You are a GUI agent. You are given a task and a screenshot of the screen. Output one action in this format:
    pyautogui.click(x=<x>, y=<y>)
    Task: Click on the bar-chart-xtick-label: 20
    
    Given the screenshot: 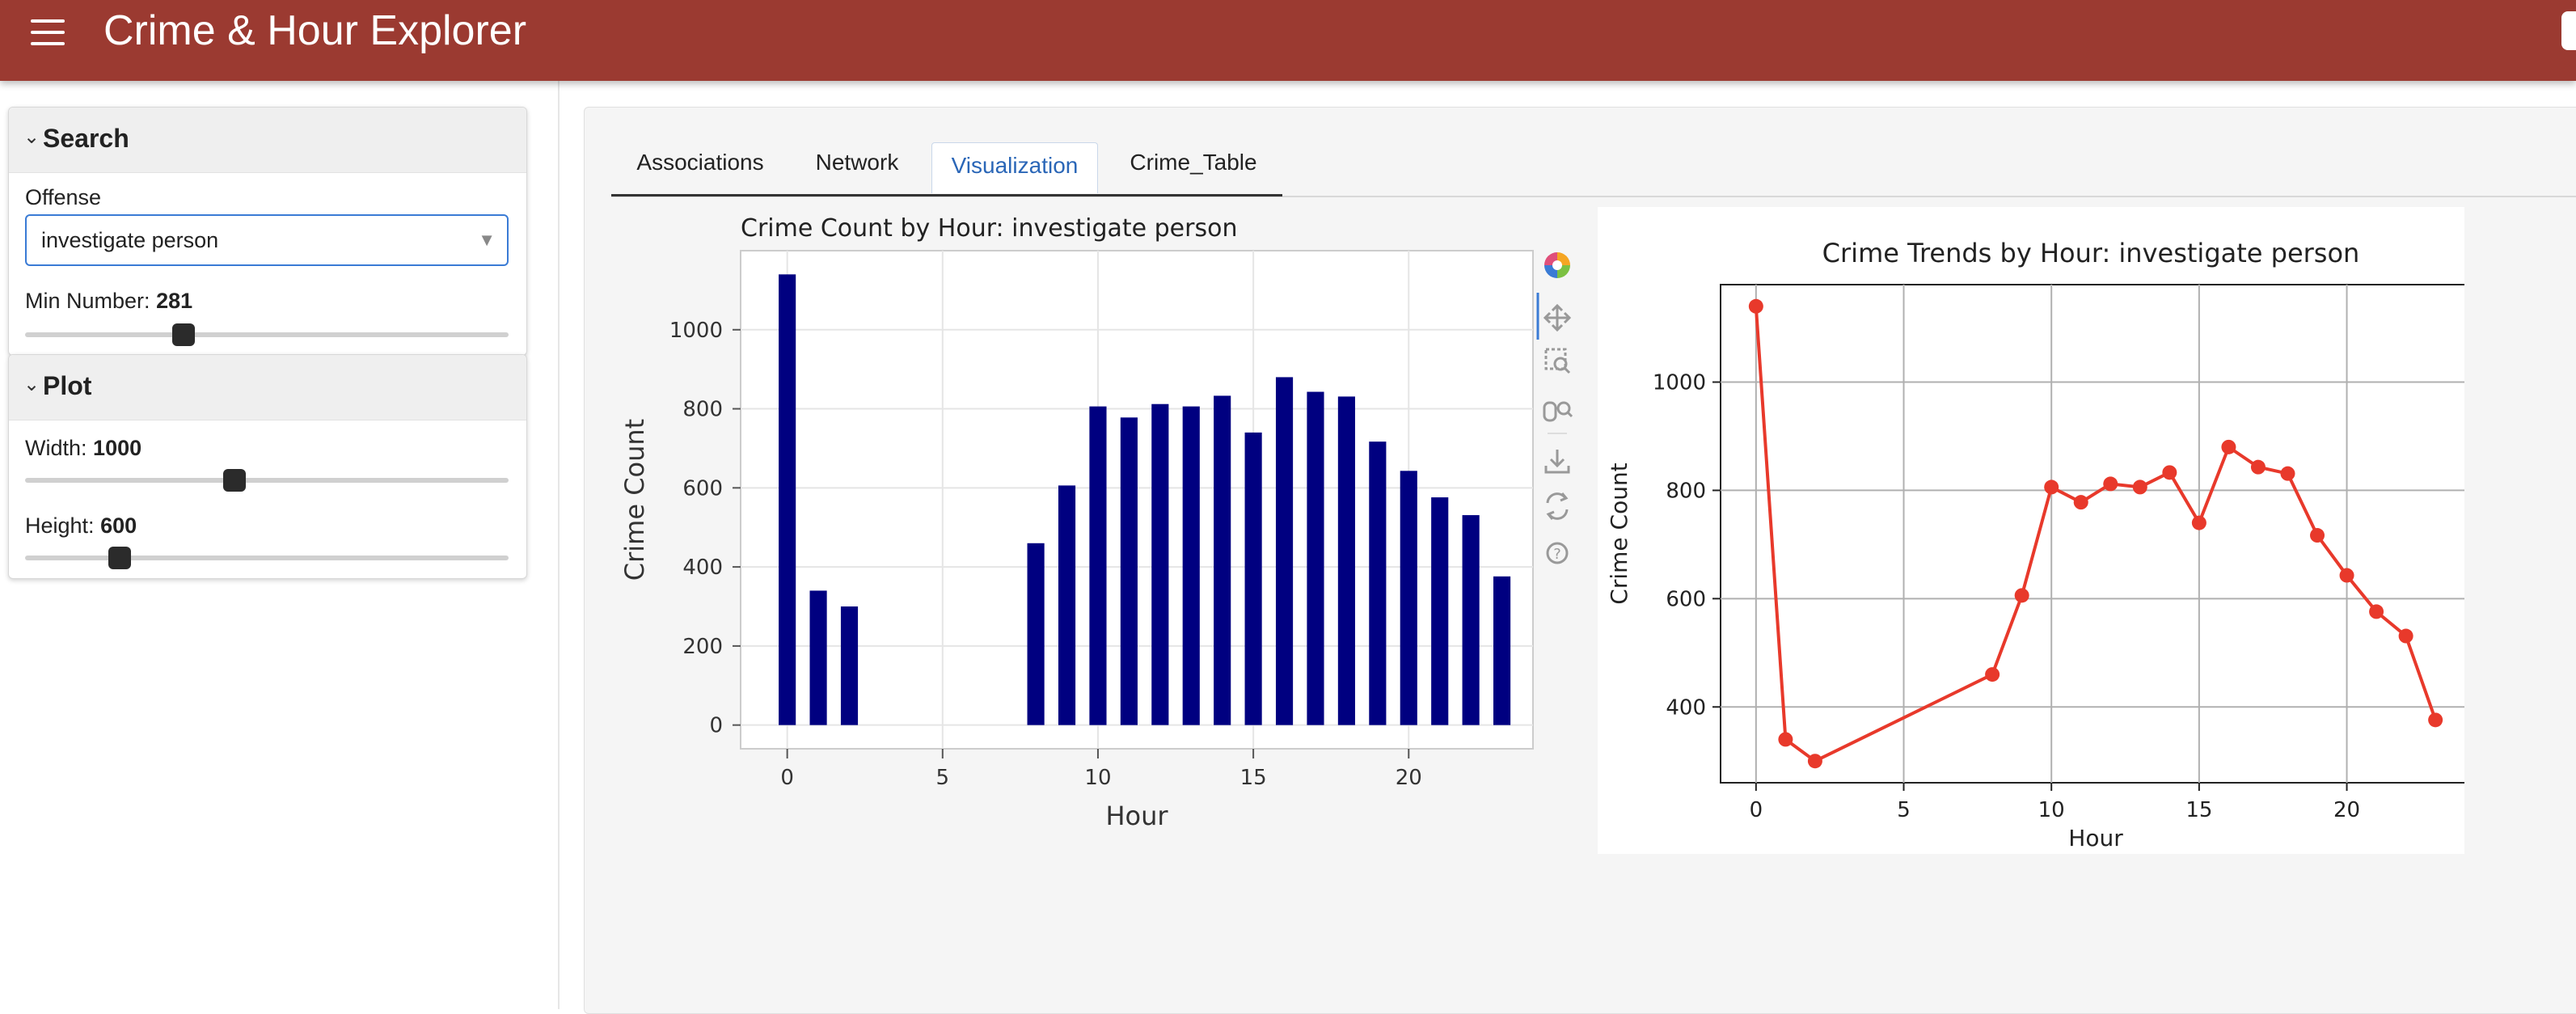 What is the action you would take?
    pyautogui.click(x=1409, y=778)
    